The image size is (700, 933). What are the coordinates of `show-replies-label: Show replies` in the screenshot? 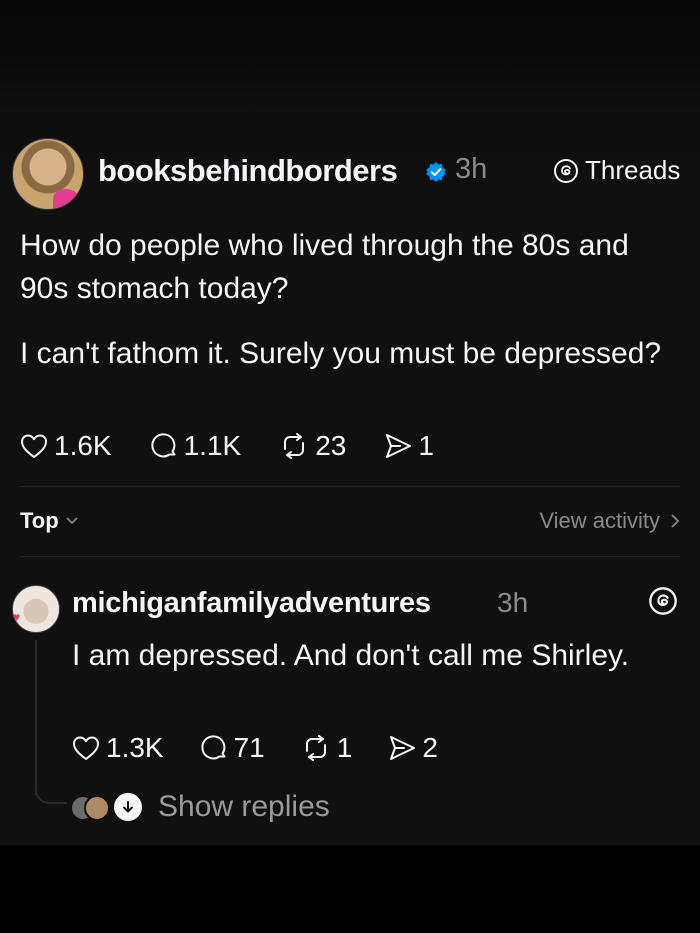 It's located at (244, 806).